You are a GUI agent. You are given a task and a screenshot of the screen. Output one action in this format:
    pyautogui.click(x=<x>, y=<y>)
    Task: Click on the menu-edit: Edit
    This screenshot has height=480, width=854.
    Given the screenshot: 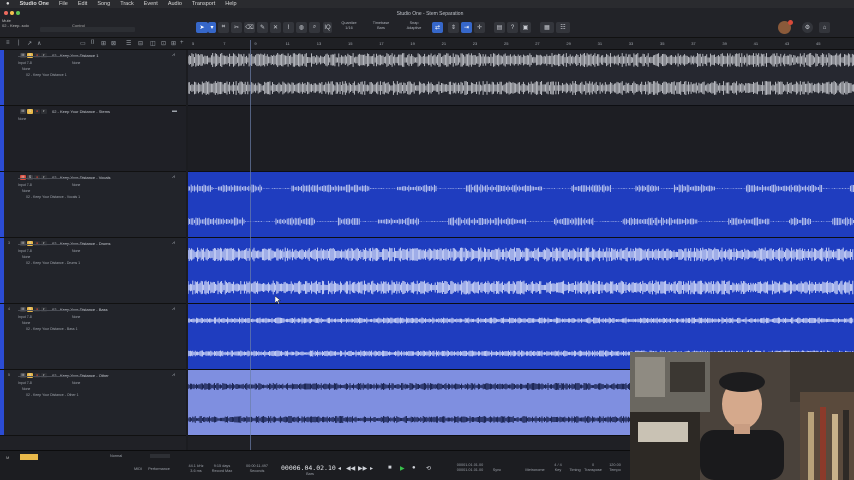 What is the action you would take?
    pyautogui.click(x=82, y=4)
    